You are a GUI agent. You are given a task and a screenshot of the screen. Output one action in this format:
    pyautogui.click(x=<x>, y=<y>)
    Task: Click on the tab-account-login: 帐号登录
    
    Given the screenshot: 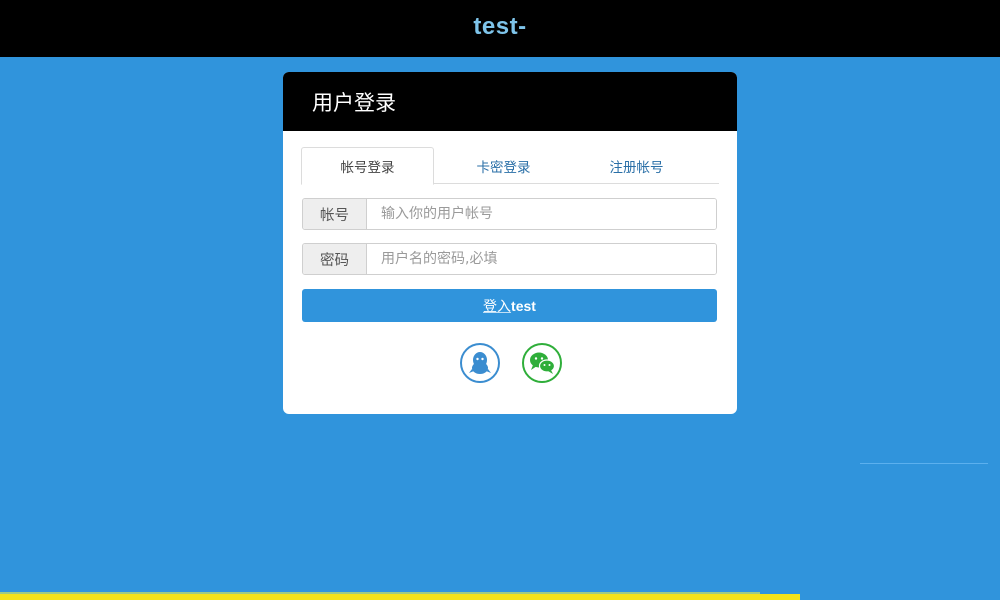 What is the action you would take?
    pyautogui.click(x=367, y=166)
    